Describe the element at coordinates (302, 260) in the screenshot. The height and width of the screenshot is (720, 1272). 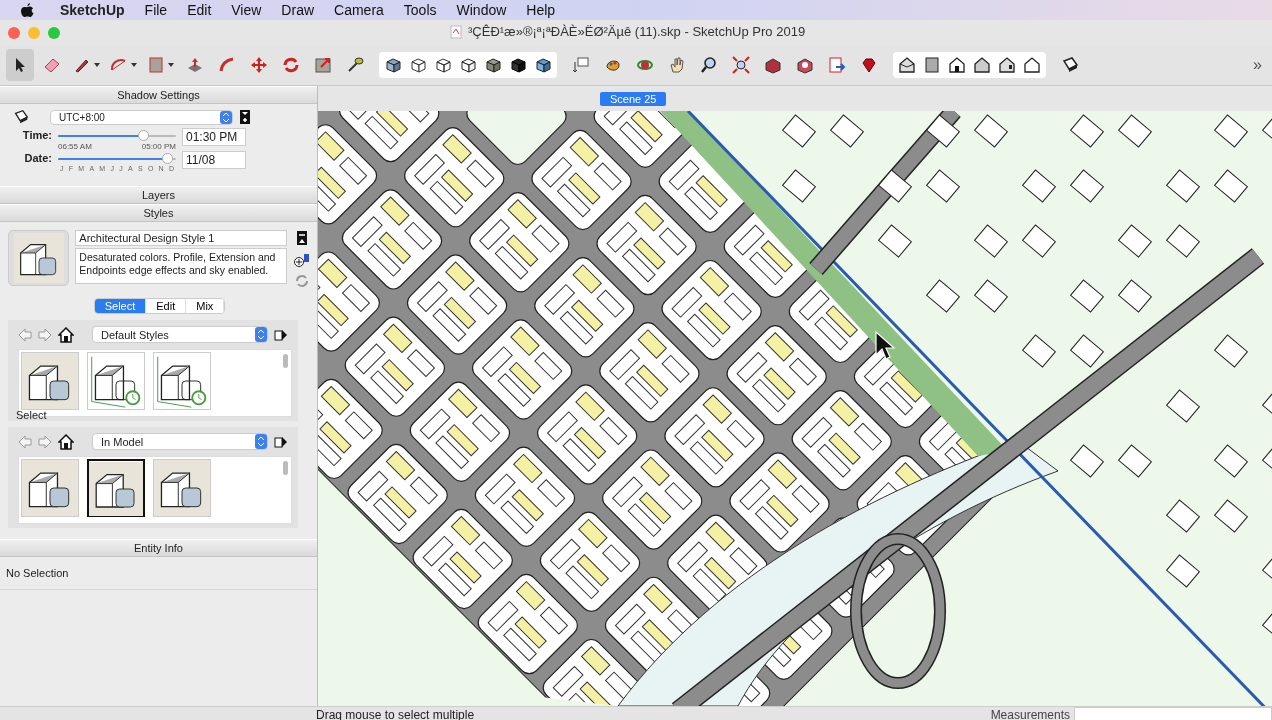
I see `create-style-icon` at that location.